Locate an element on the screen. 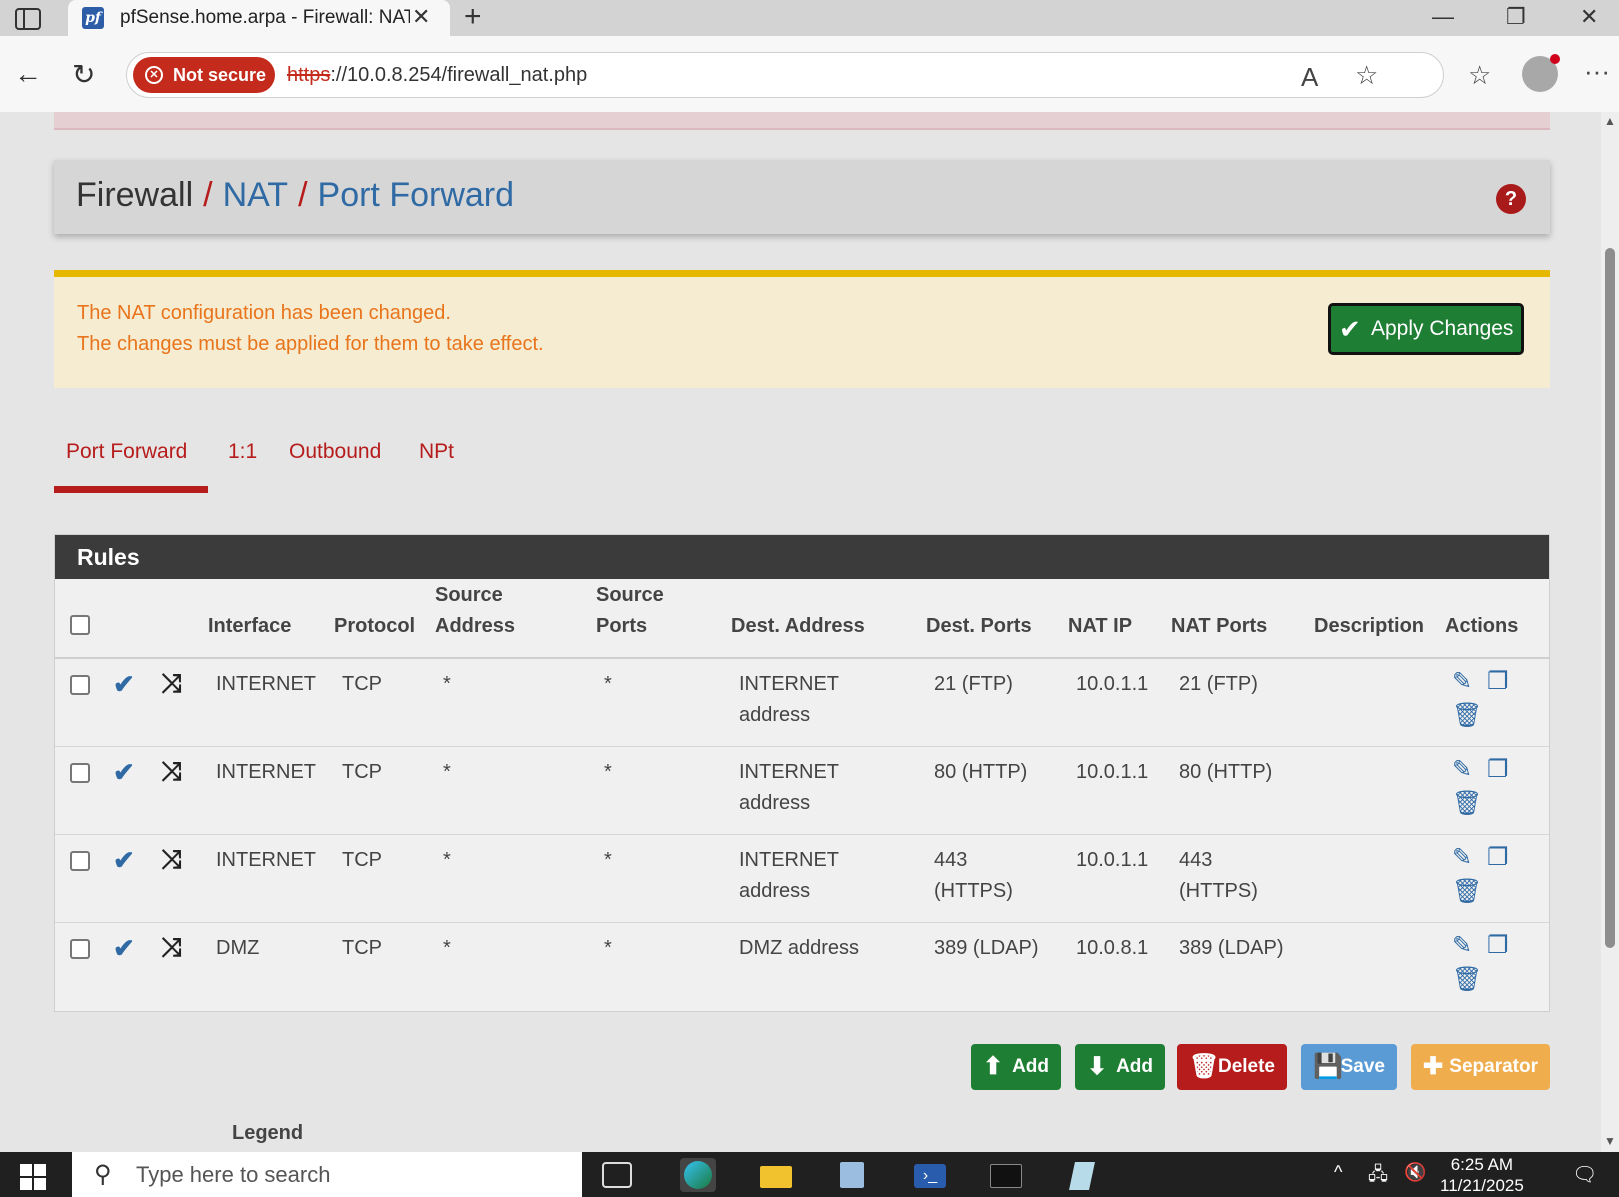 The image size is (1619, 1197). cell-nat-ports-line1: 21 (FTP) is located at coordinates (1218, 684).